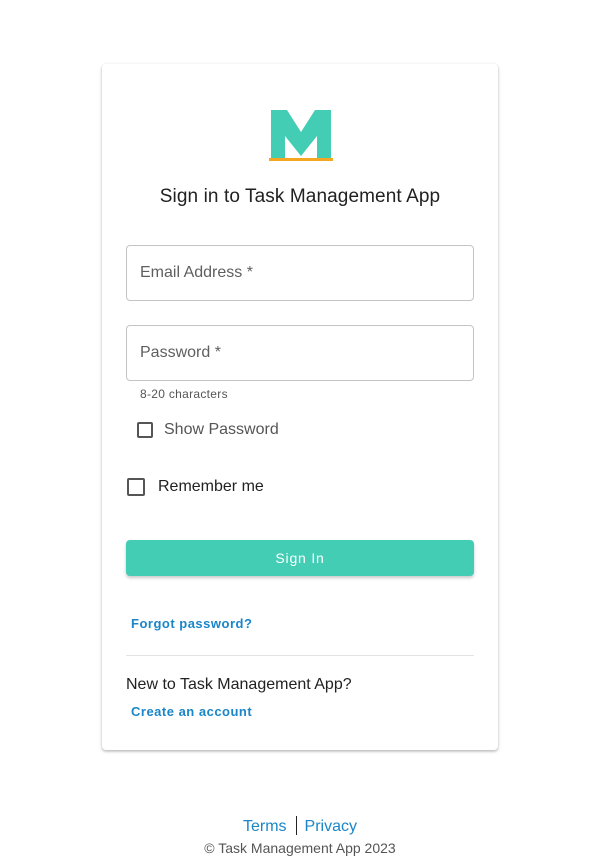  I want to click on privacy-link: Privacy, so click(331, 826).